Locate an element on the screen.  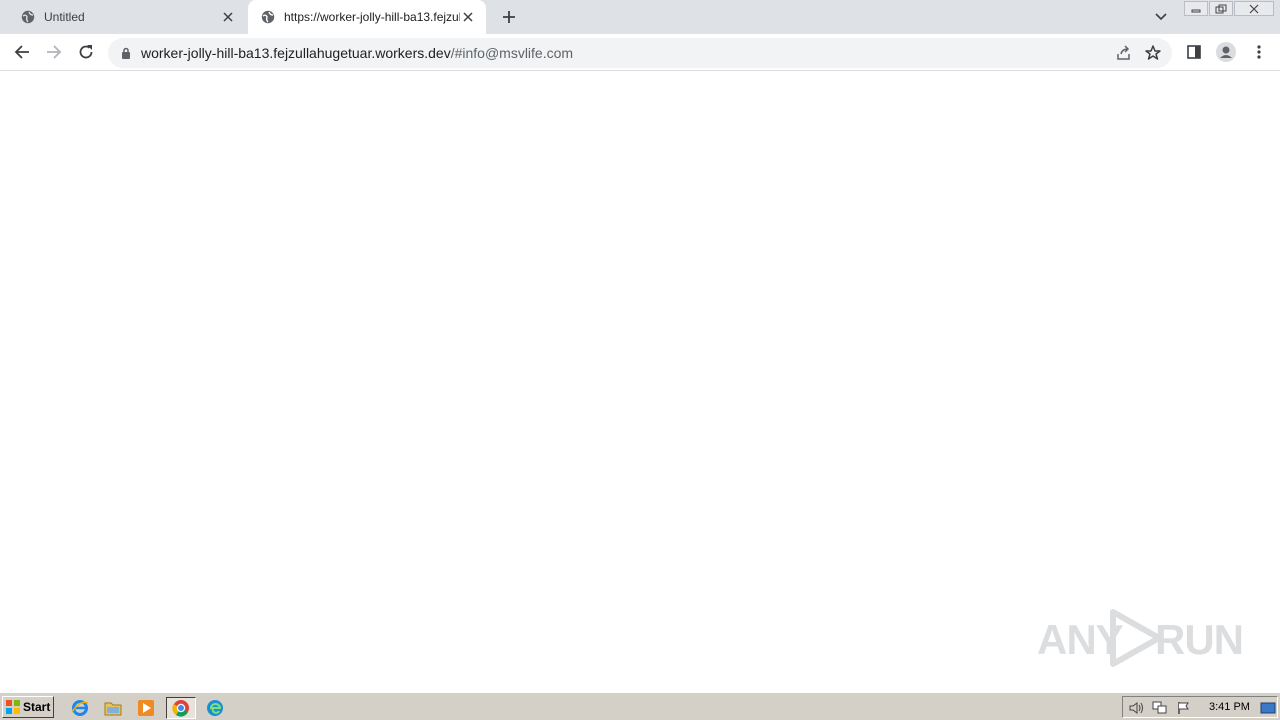
tab-search-button is located at coordinates (1161, 17).